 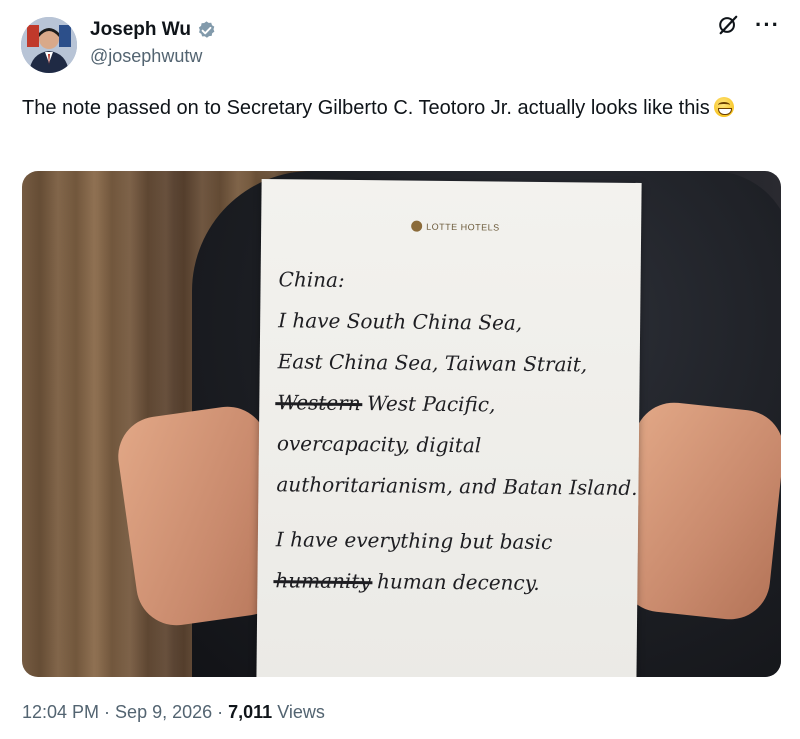 I want to click on note-line-text: West Pacific,, so click(x=428, y=404).